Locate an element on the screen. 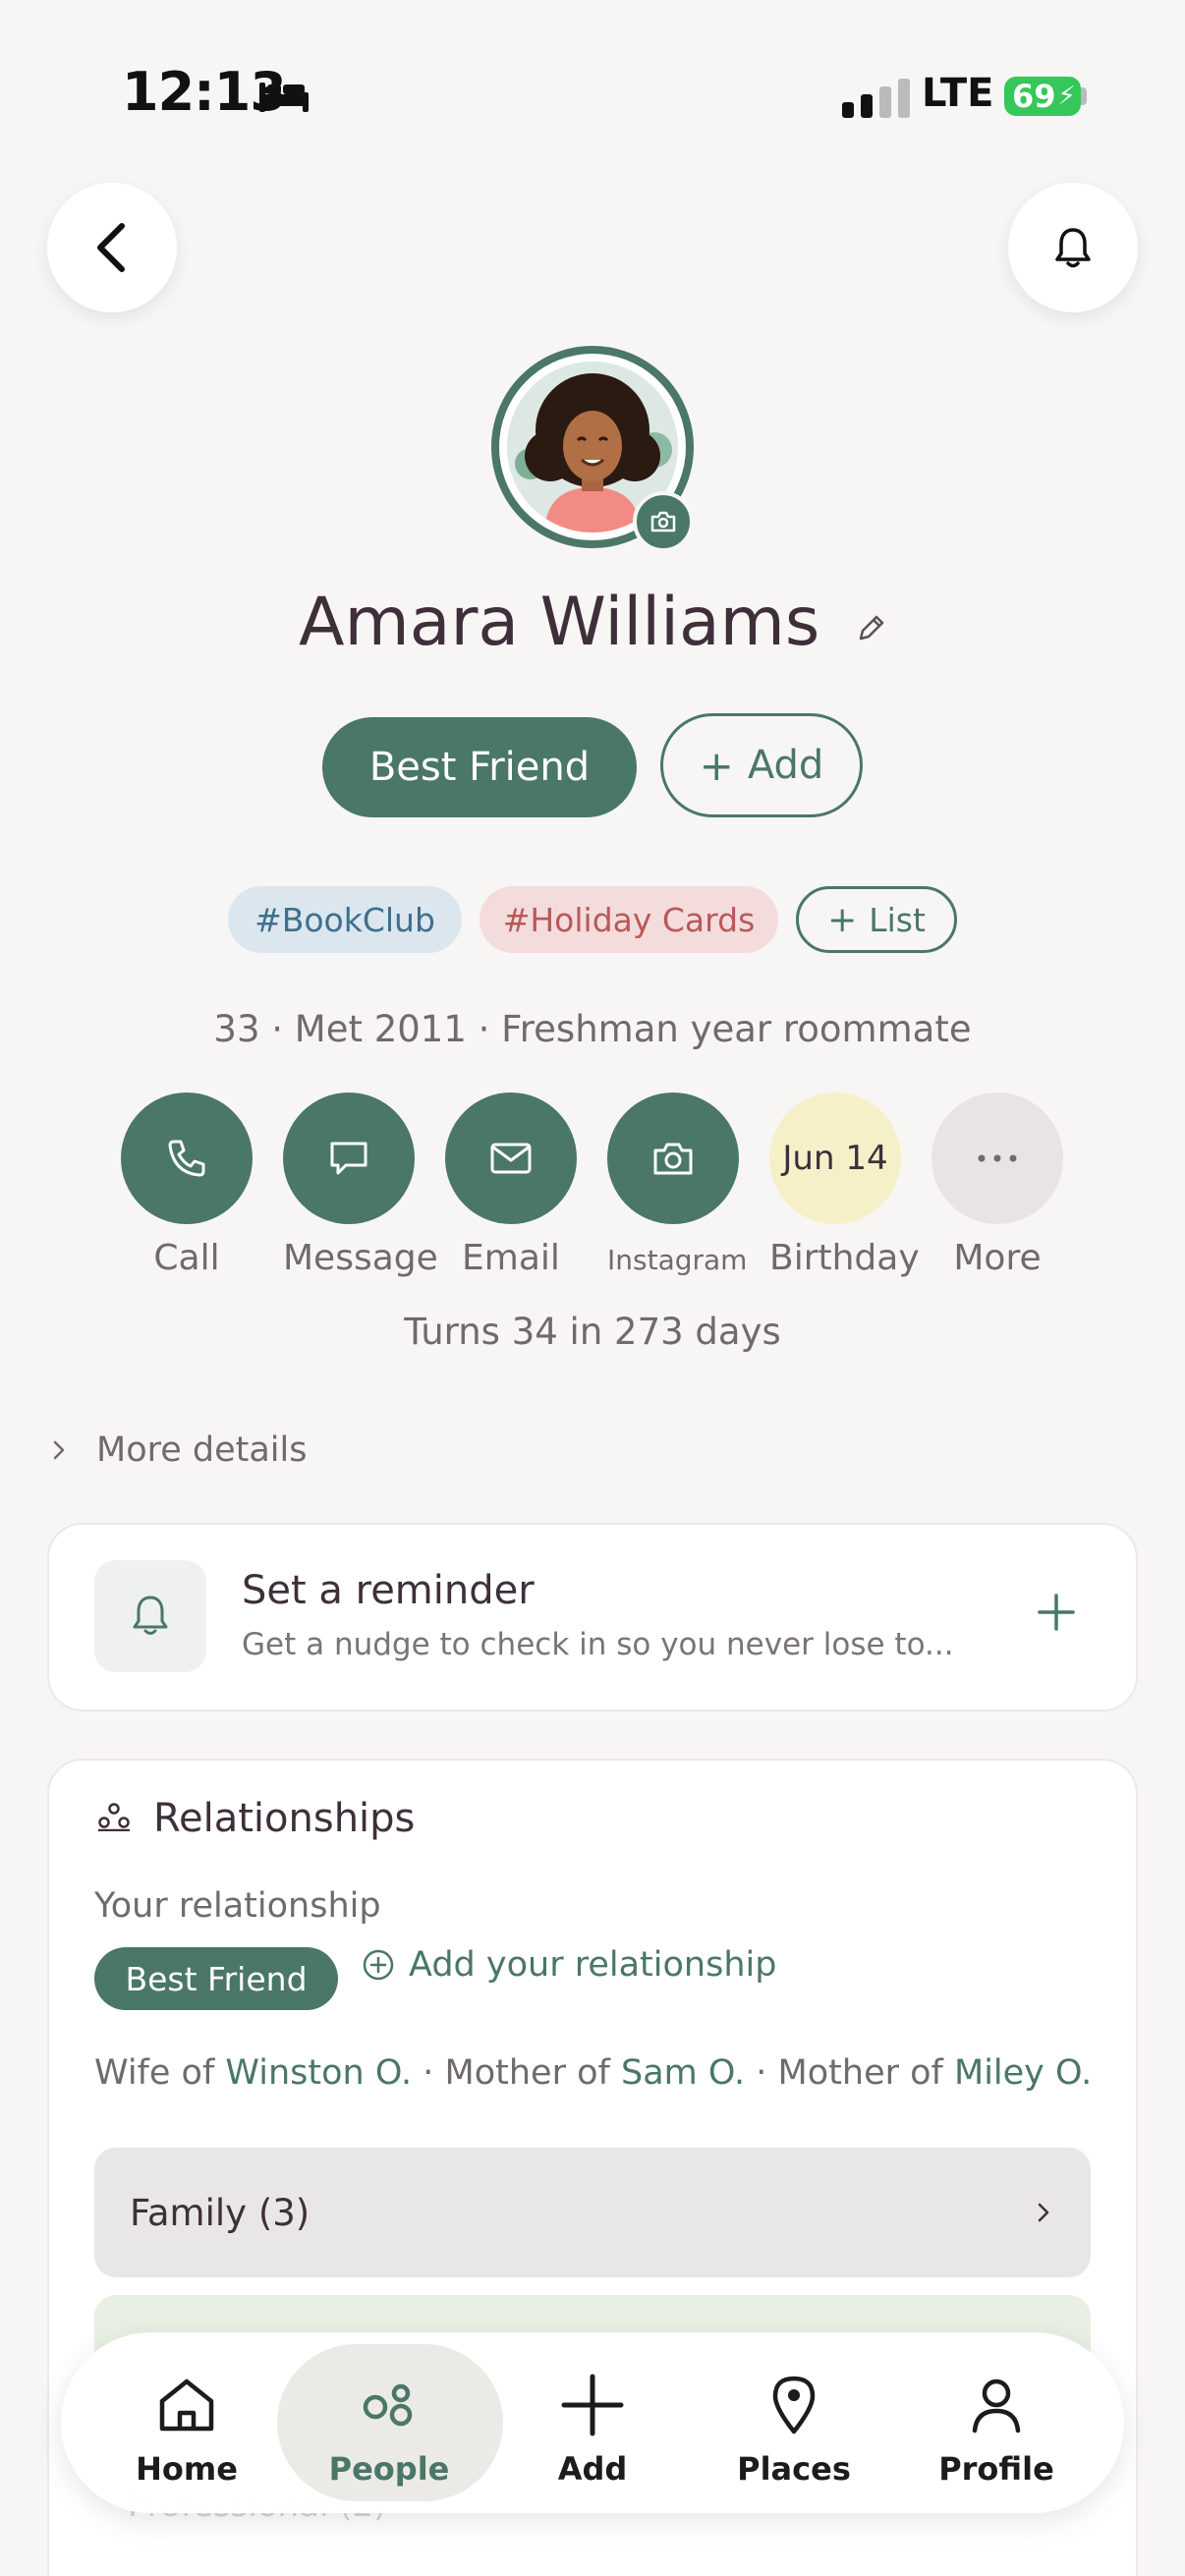  tag-holiday-cards: #Holiday Cards is located at coordinates (629, 919).